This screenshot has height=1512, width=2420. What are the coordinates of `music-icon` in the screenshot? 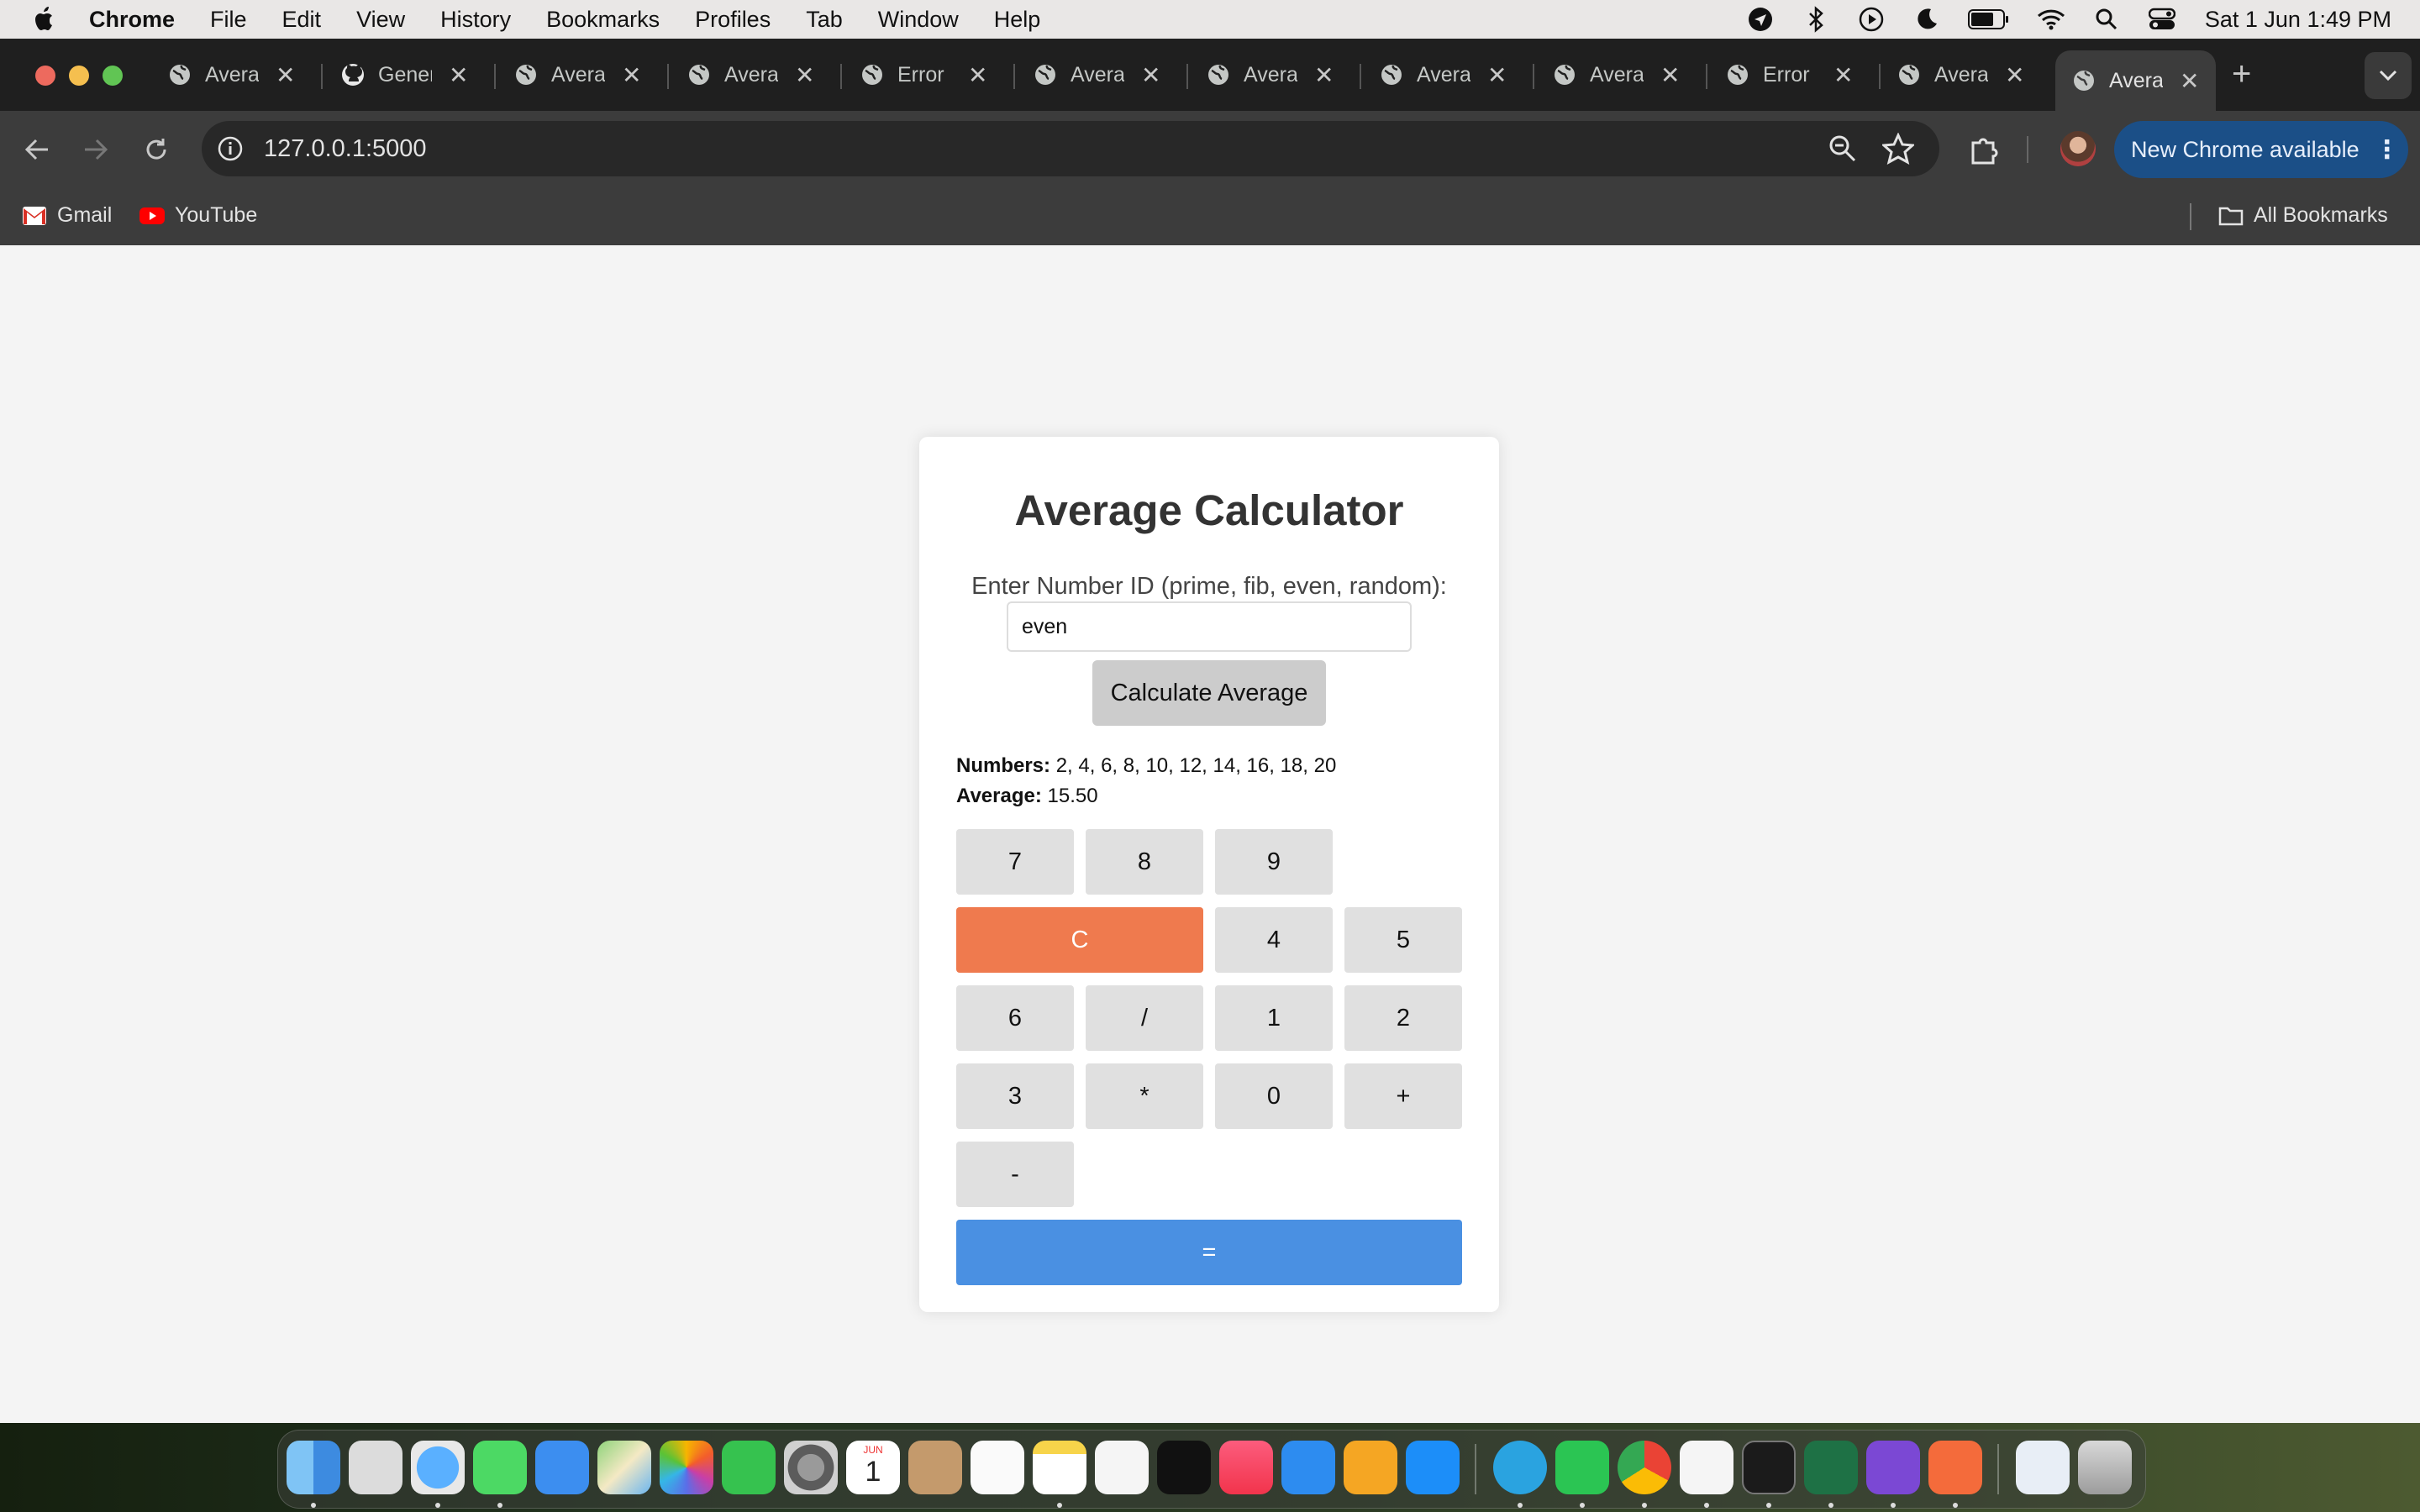 It's located at (1246, 1467).